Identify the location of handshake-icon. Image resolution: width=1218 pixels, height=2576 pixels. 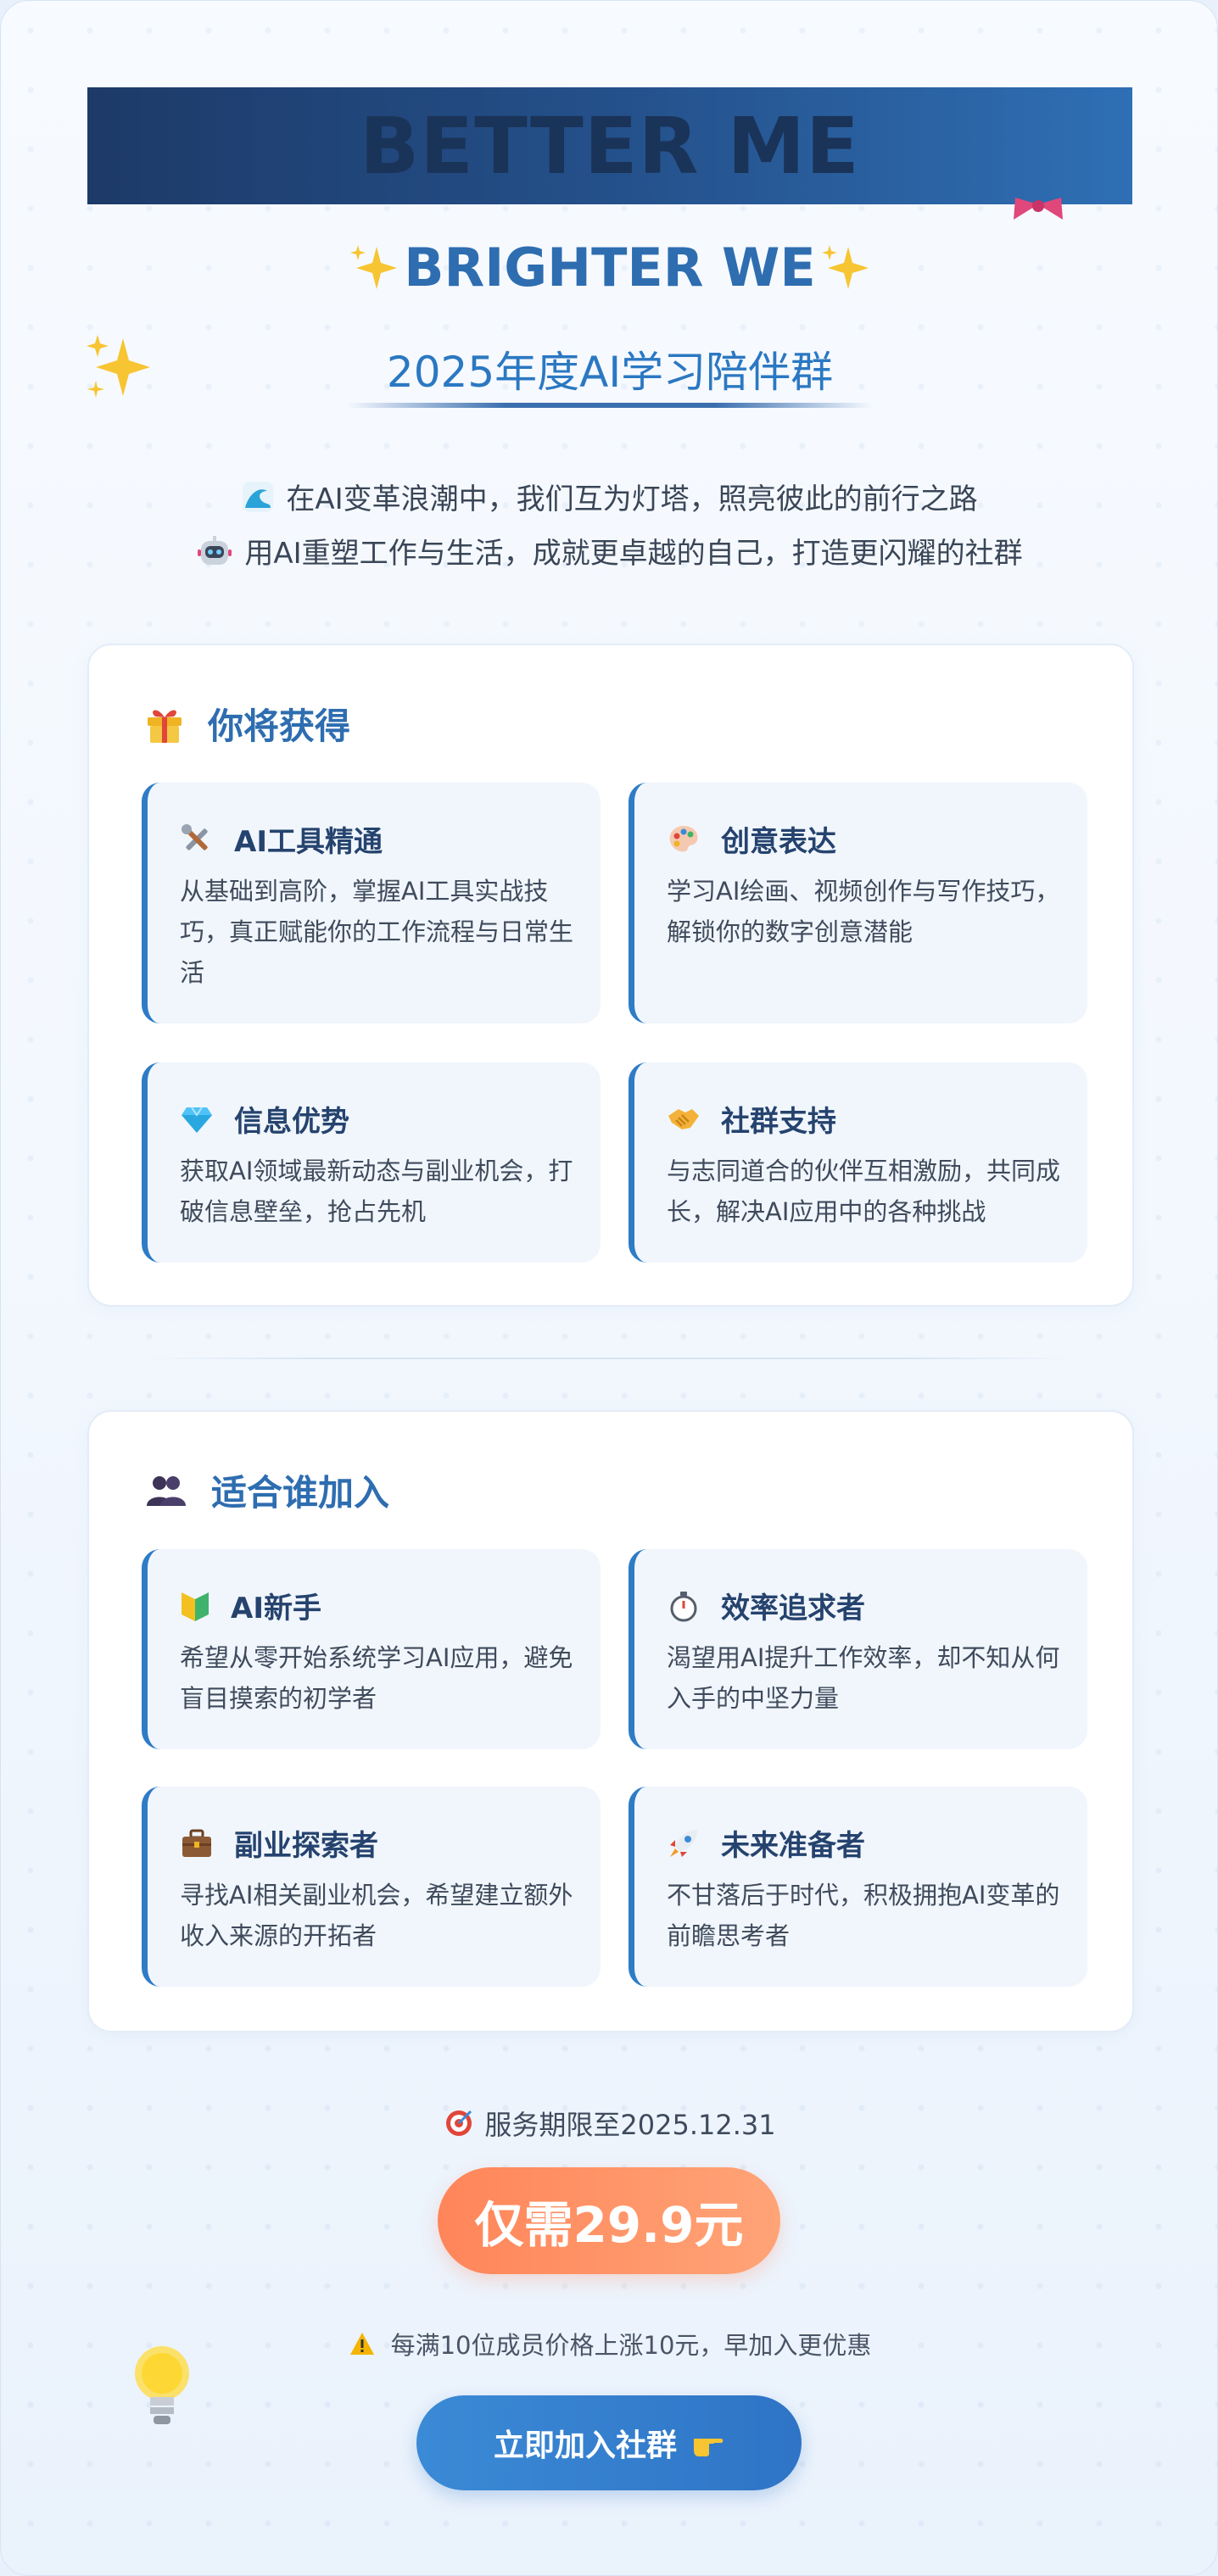
(683, 1118).